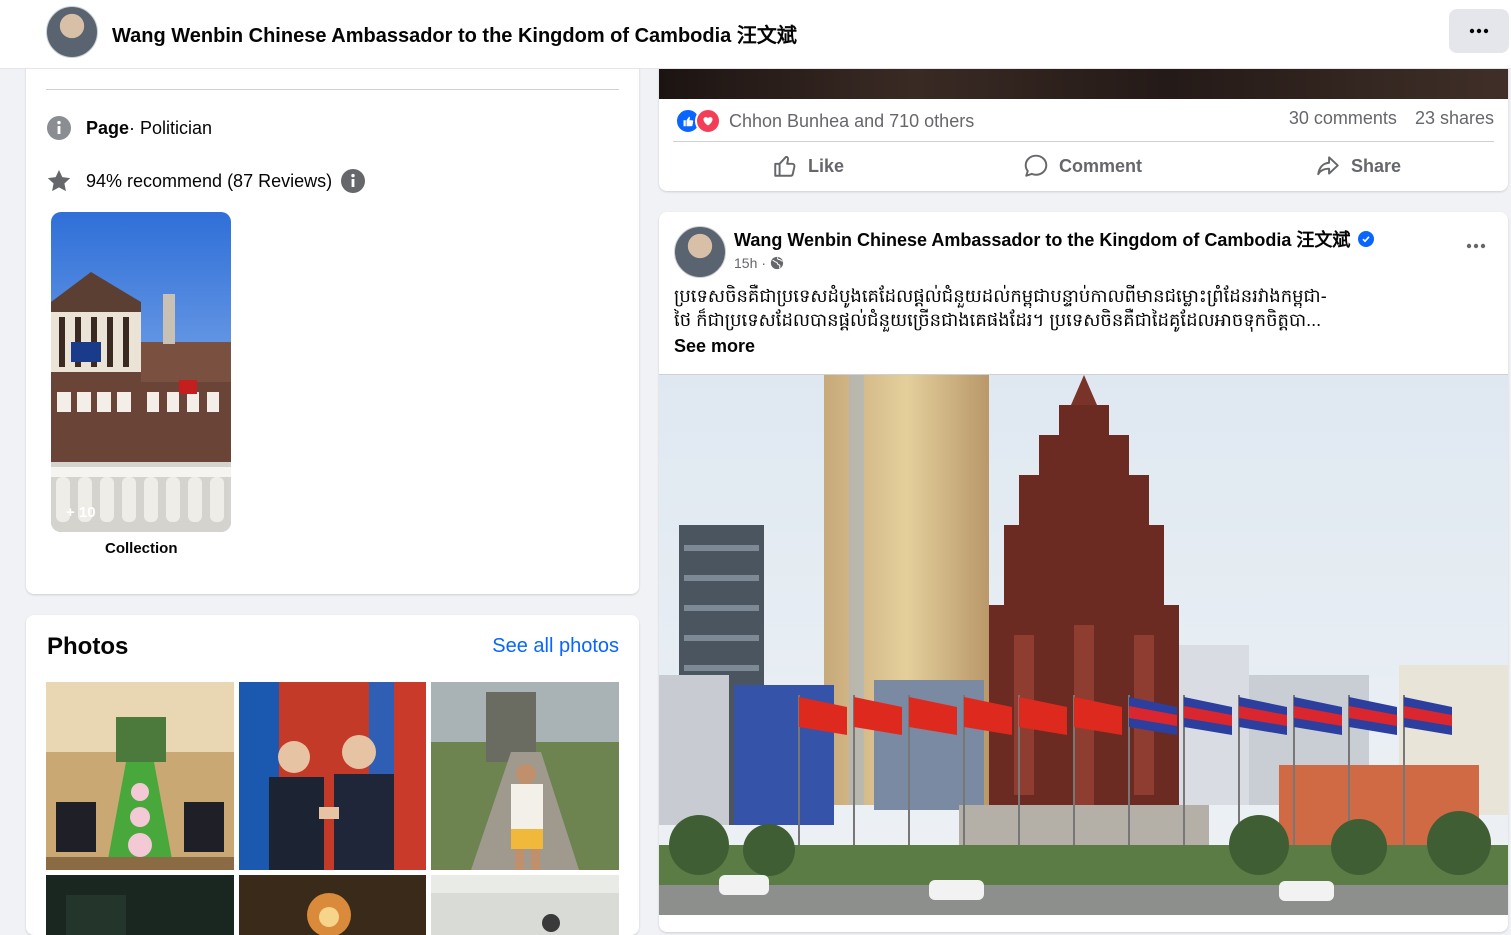 This screenshot has height=935, width=1511. I want to click on post-options-button, so click(1476, 245).